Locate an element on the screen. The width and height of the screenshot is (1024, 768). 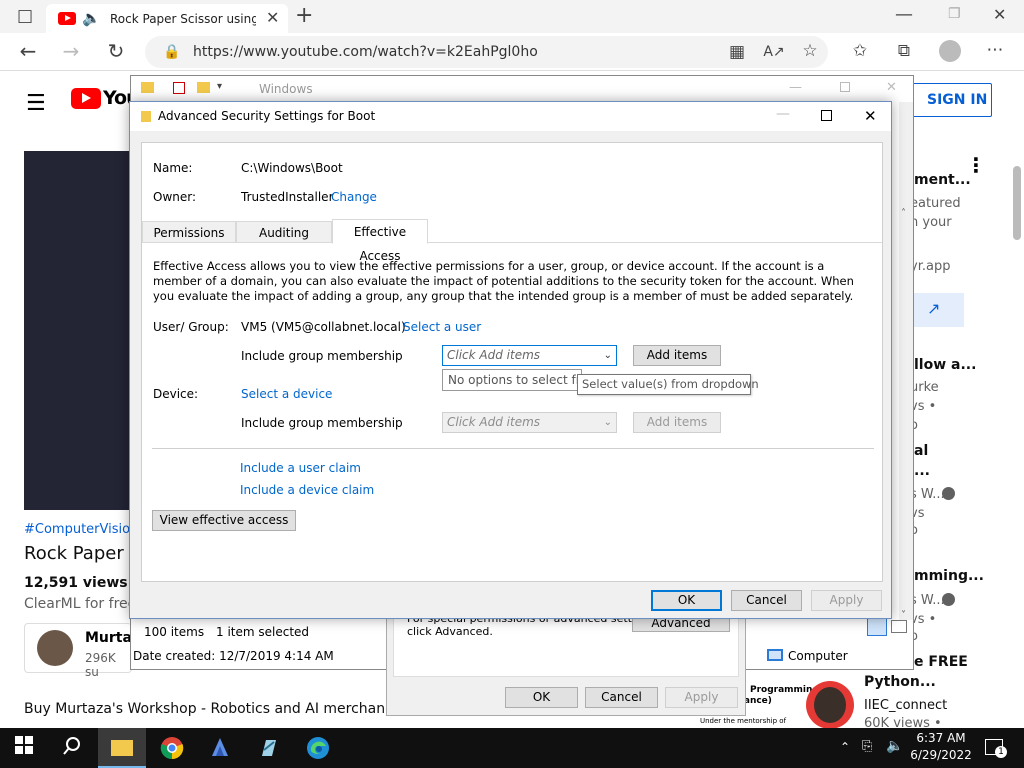
select-device-link: Select a device is located at coordinates (286, 394).